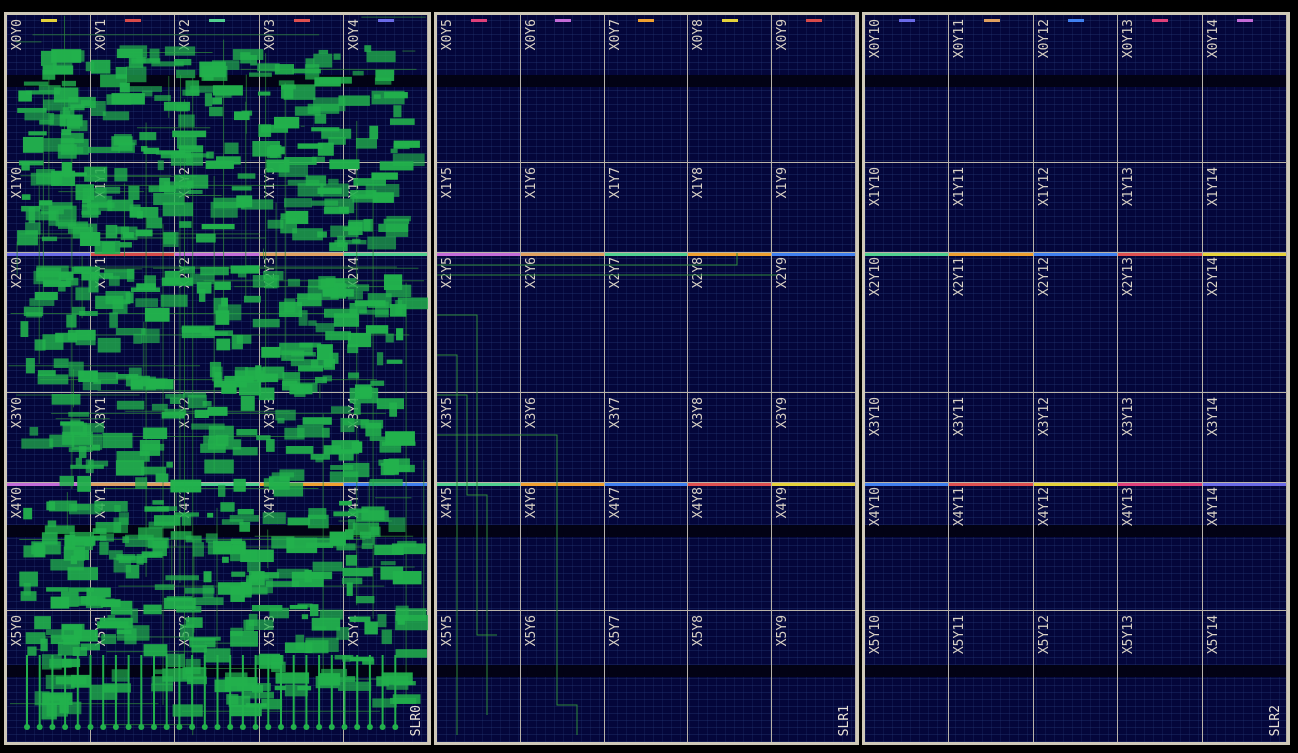  I want to click on clock-region: X2Y4, so click(385, 323).